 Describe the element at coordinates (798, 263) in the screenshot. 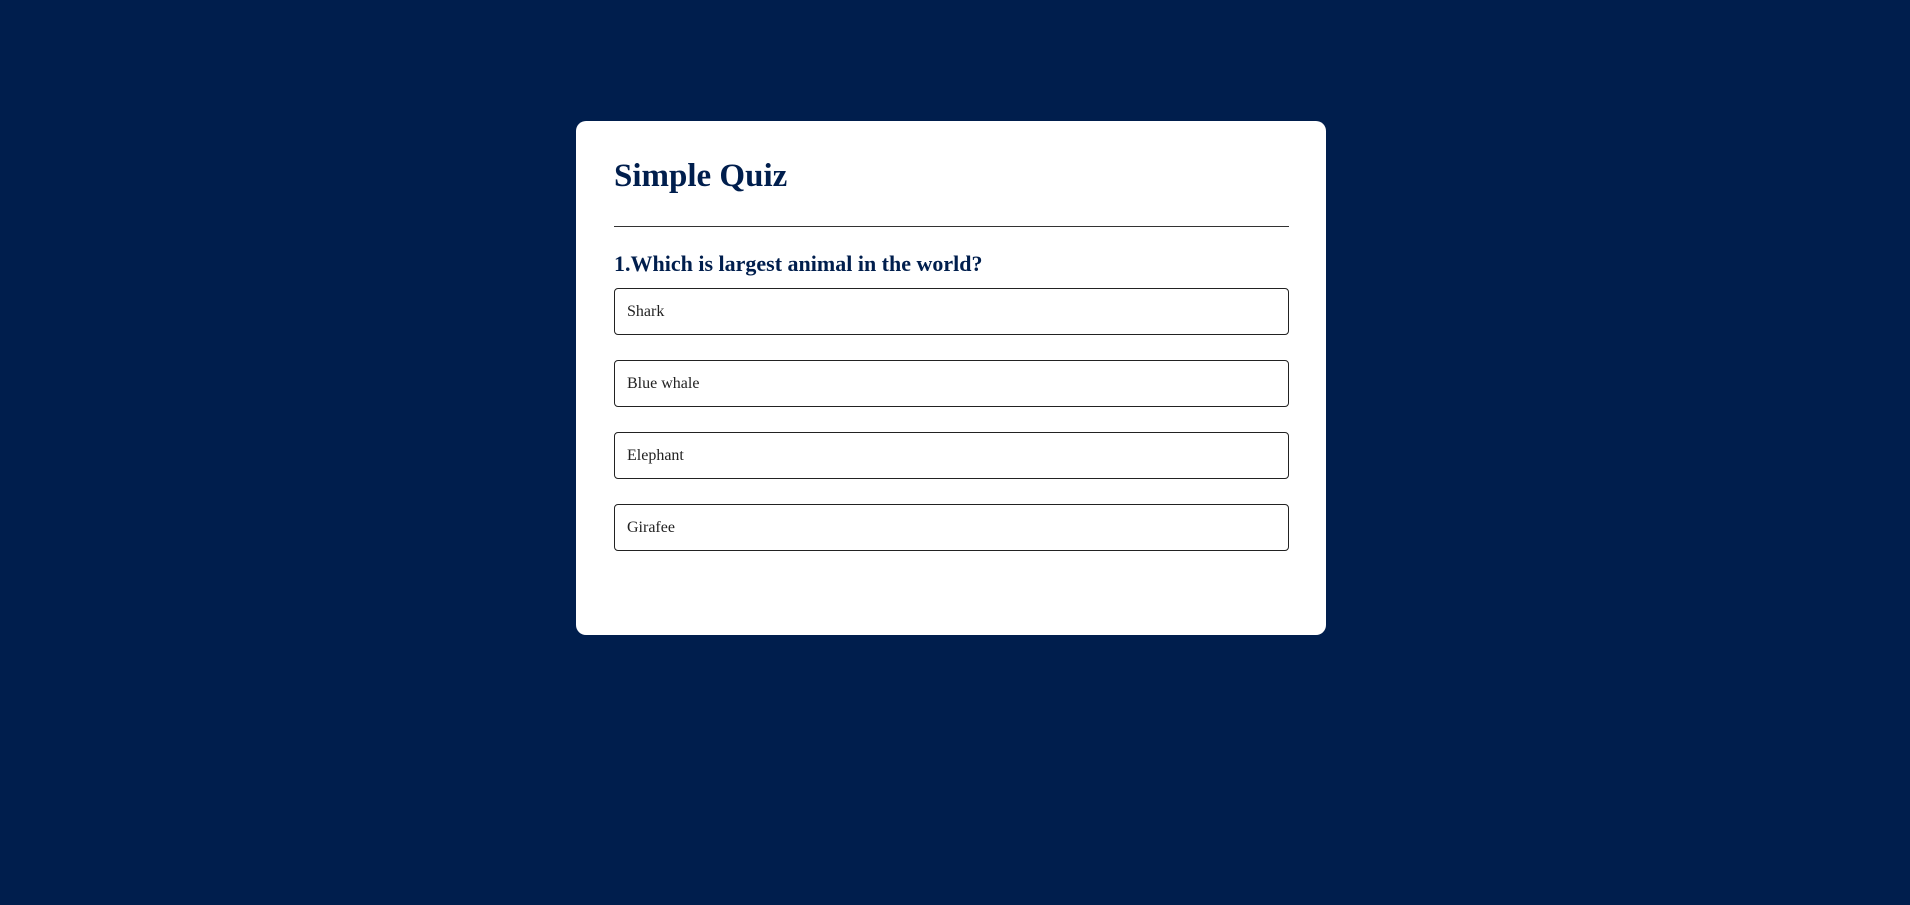

I see `question-text: 1.Which is largest animal in the world?` at that location.